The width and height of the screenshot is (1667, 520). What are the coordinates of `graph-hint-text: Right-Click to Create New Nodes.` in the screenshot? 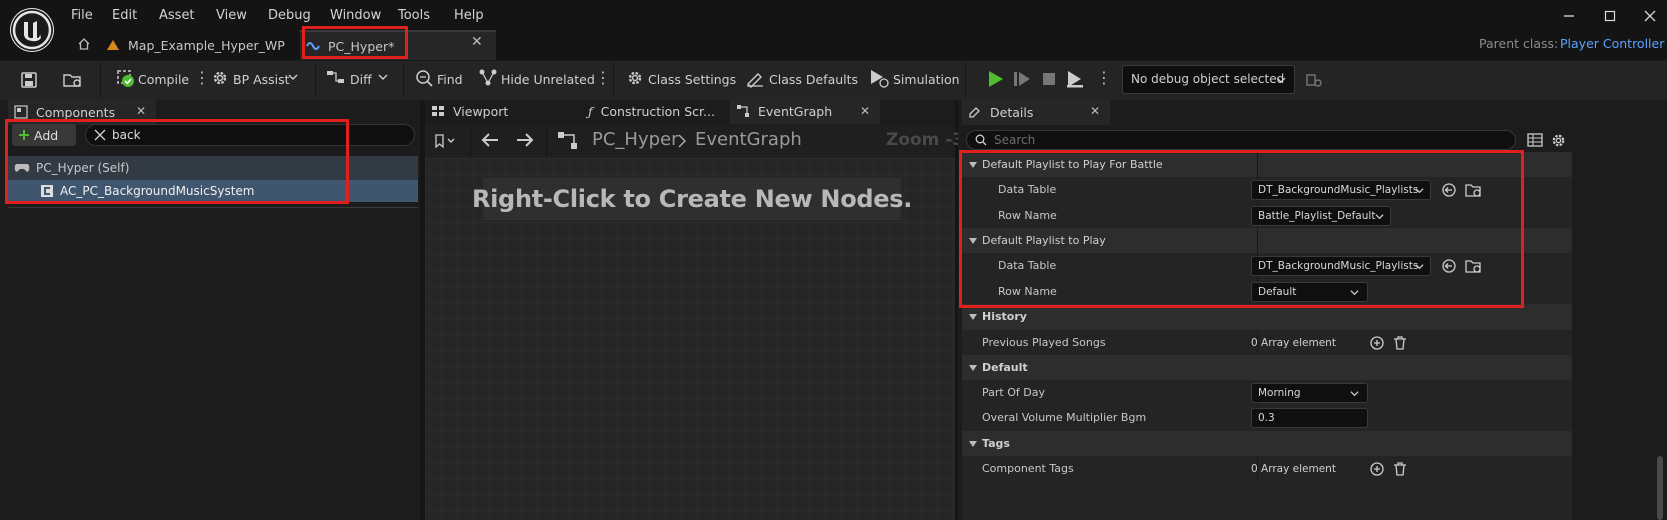 It's located at (692, 199).